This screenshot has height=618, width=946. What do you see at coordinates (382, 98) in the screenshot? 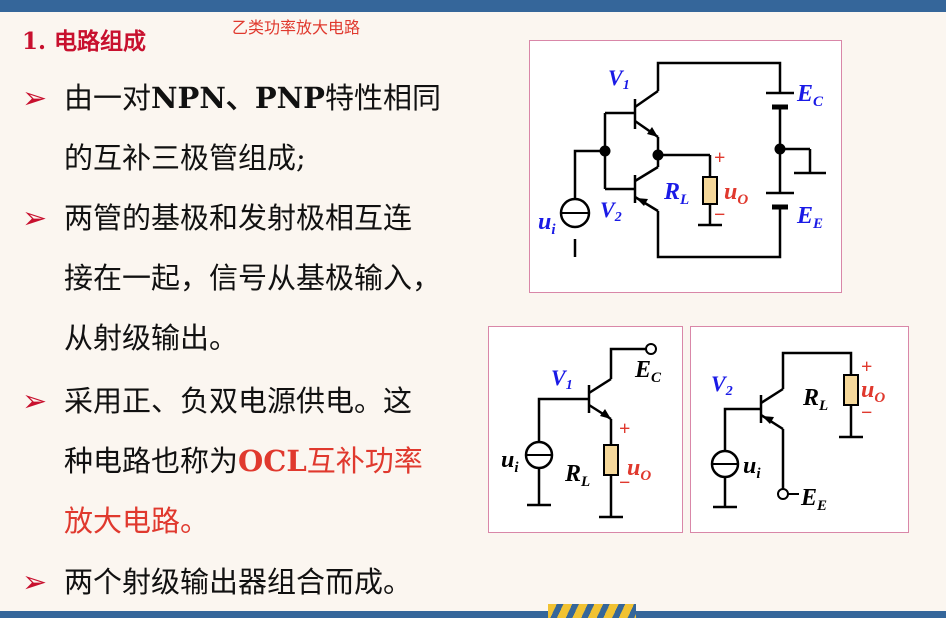
I see `bullet-1-part-c: 特性相同` at bounding box center [382, 98].